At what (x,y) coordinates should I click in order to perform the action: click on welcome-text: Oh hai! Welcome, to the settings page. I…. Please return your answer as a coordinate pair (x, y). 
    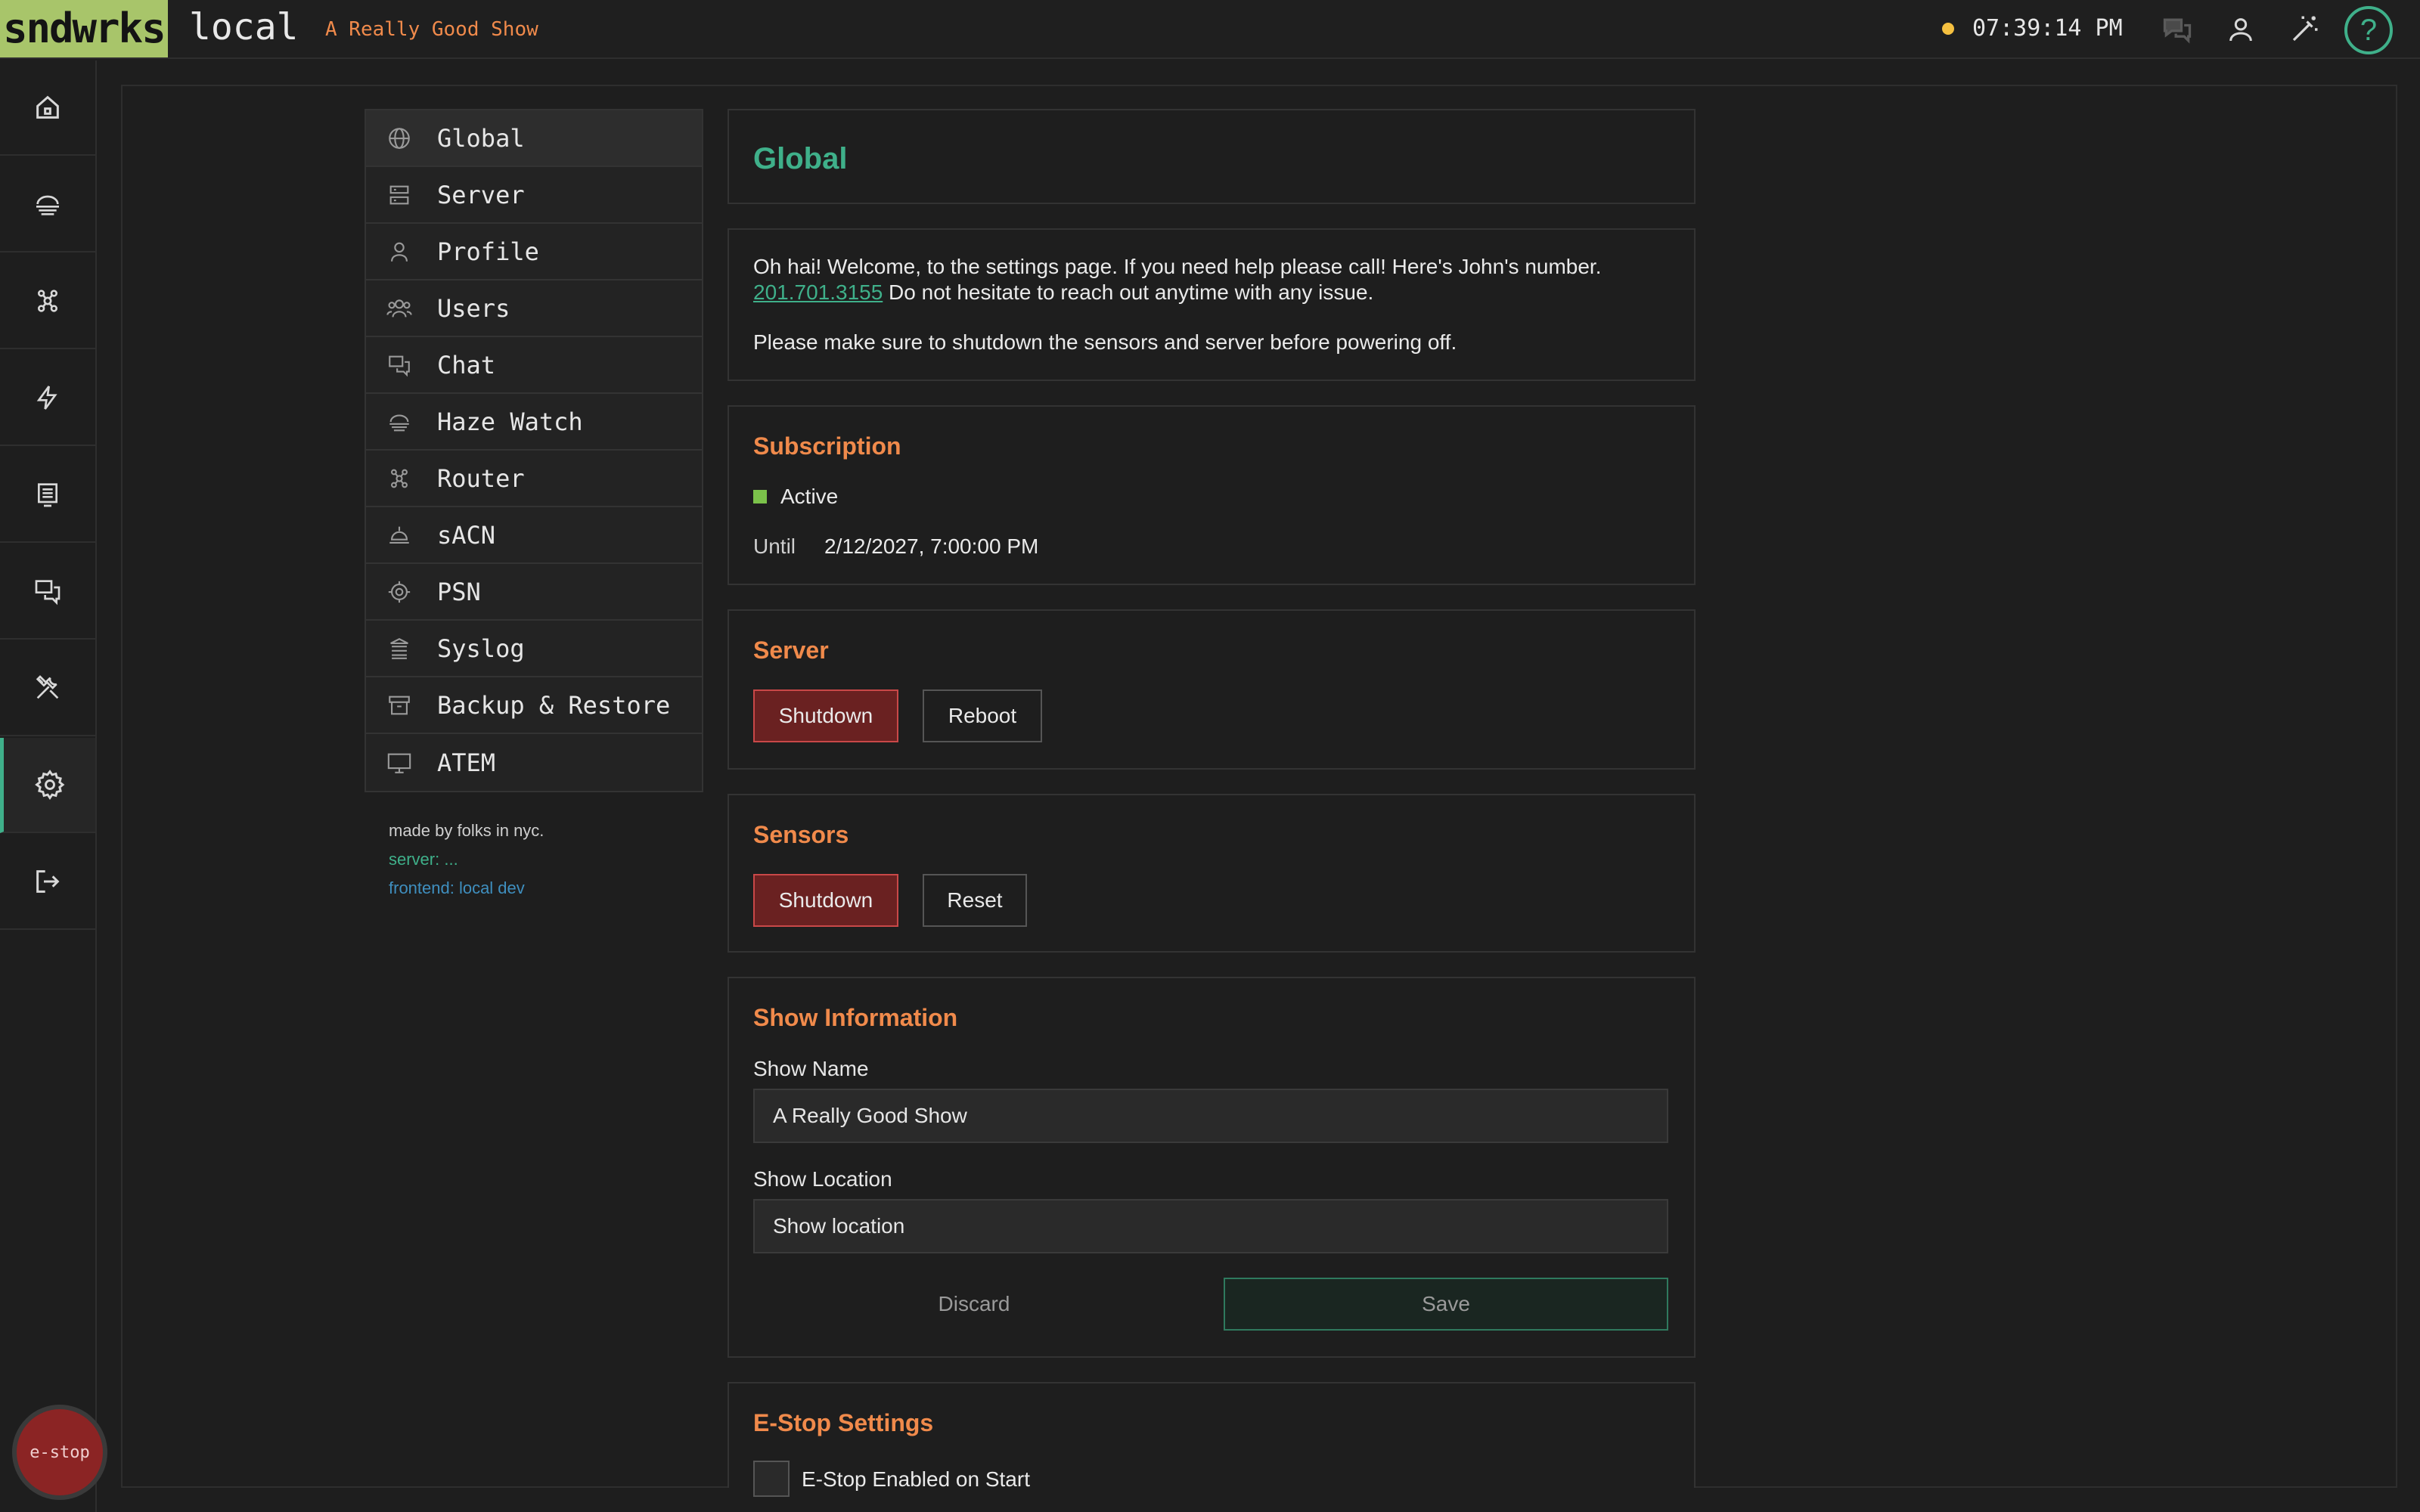
    Looking at the image, I should click on (1177, 266).